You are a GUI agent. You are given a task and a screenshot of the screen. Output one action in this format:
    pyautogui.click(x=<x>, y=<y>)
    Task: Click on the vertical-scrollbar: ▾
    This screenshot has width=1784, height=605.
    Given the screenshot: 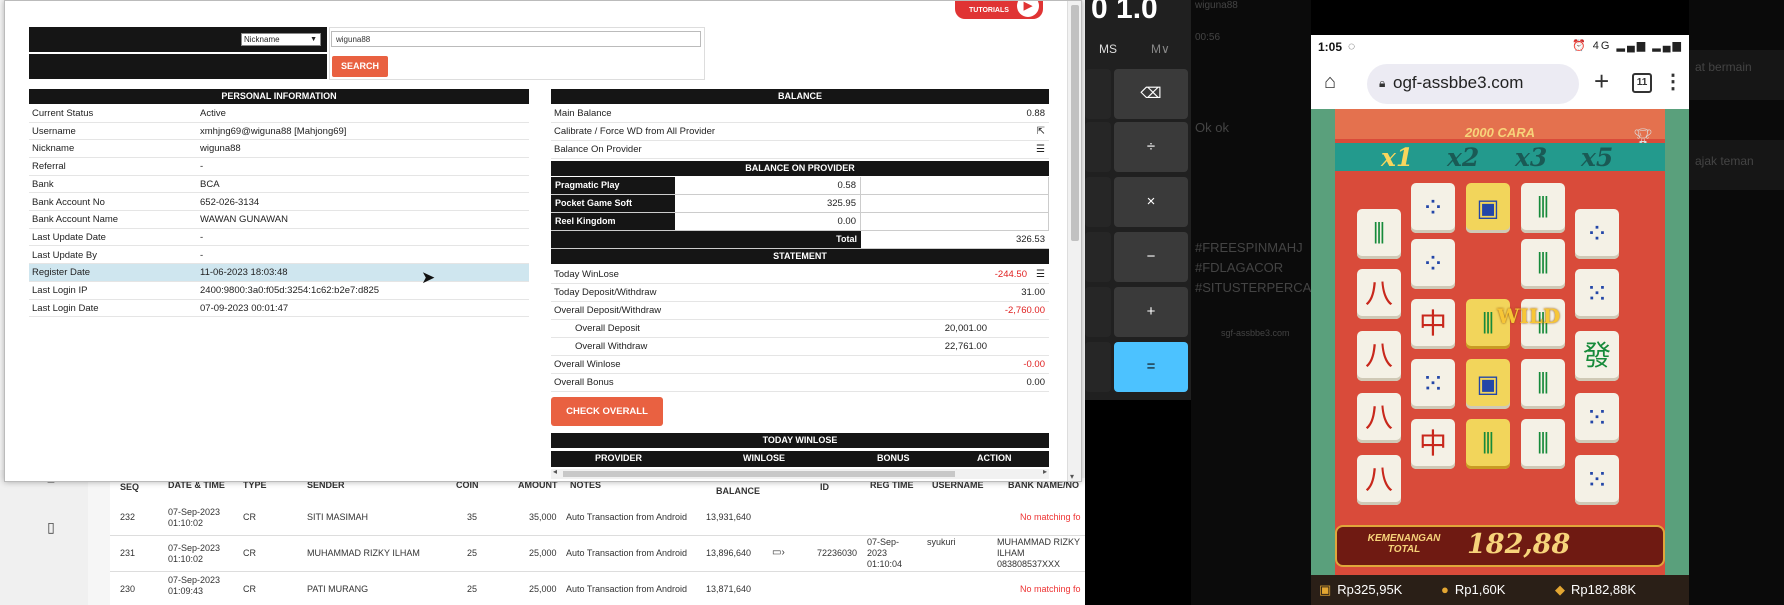 What is the action you would take?
    pyautogui.click(x=1074, y=241)
    